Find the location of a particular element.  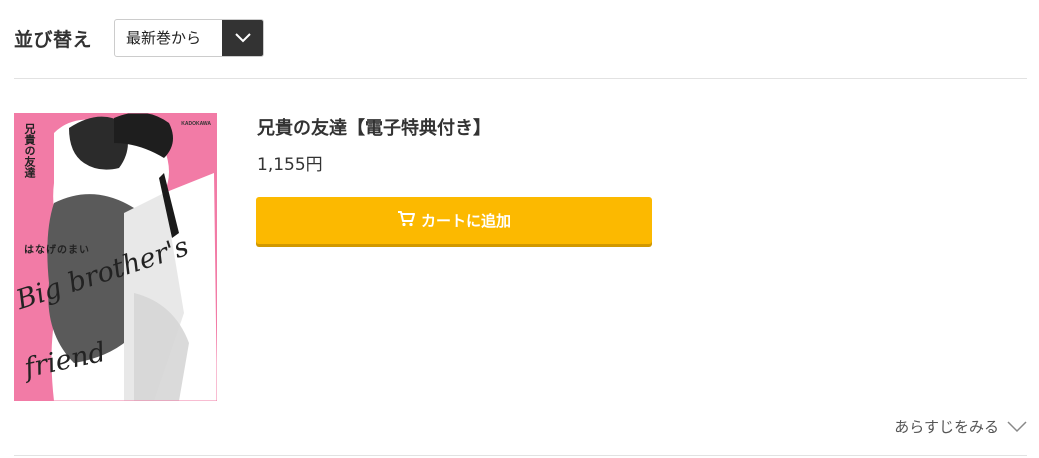

add-to-cart-button: カートに追加 is located at coordinates (454, 220).